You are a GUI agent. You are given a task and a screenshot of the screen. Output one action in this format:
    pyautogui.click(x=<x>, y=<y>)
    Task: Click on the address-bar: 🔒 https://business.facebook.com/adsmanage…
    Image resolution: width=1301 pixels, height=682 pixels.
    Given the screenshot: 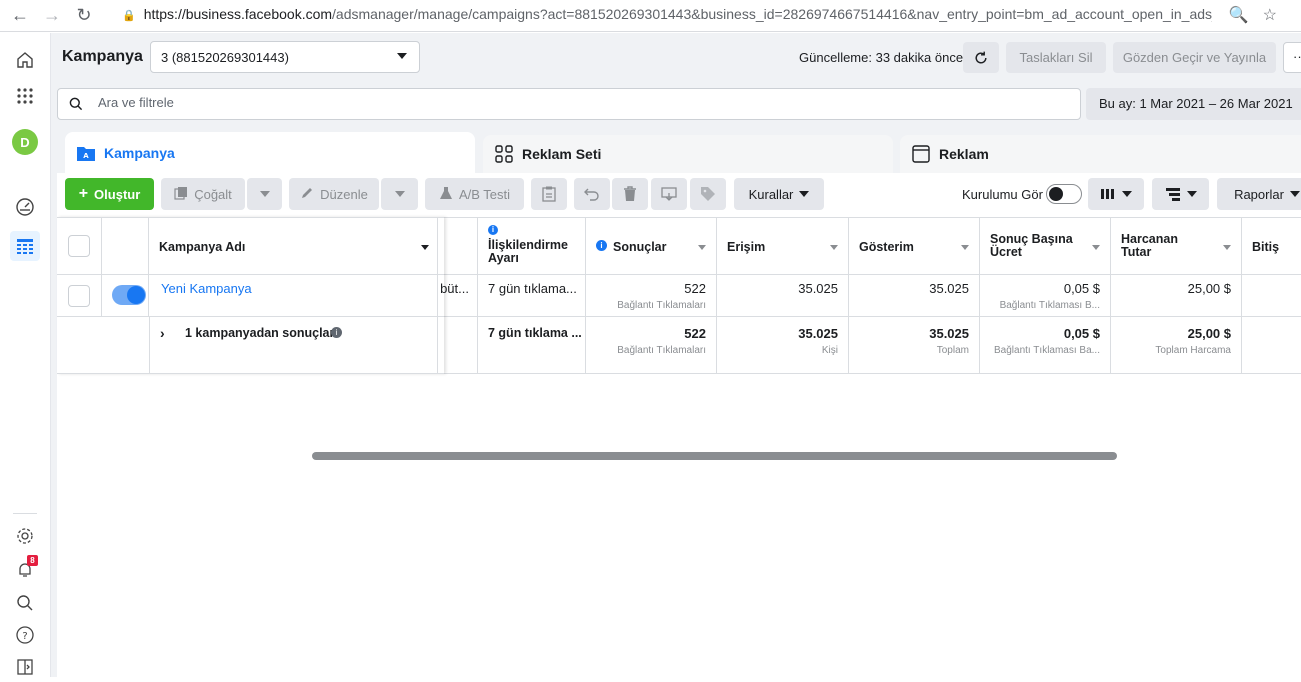 What is the action you would take?
    pyautogui.click(x=667, y=14)
    